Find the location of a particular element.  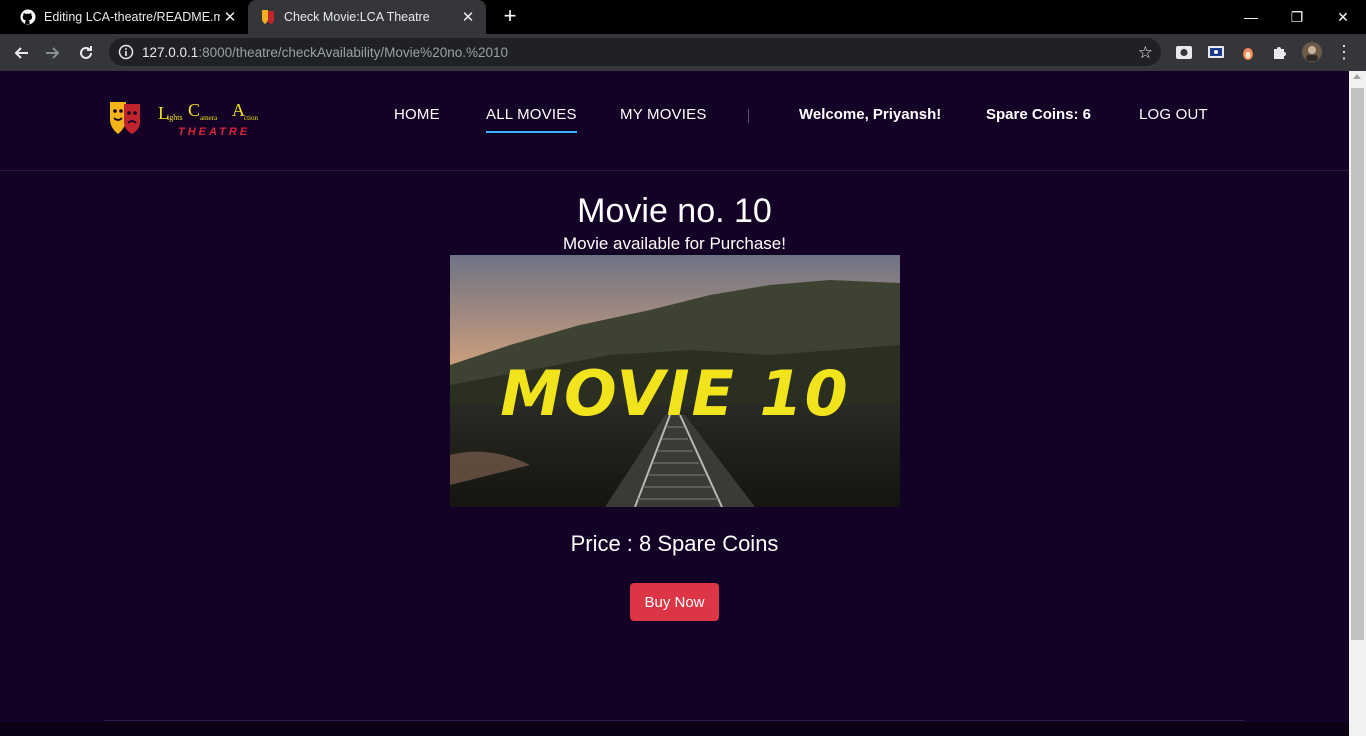

url-host: 127.0.0.1 is located at coordinates (170, 52).